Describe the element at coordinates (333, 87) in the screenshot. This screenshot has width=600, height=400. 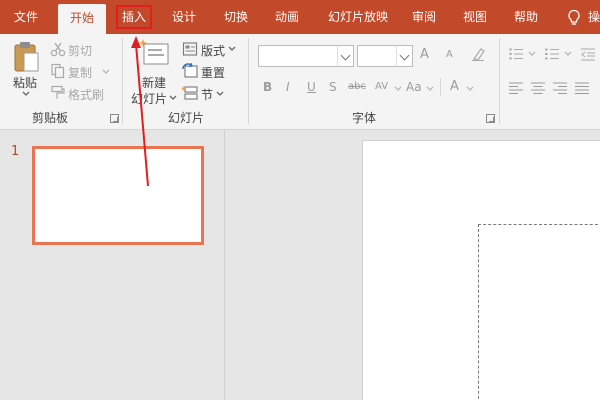
I see `text-shadow-button: S` at that location.